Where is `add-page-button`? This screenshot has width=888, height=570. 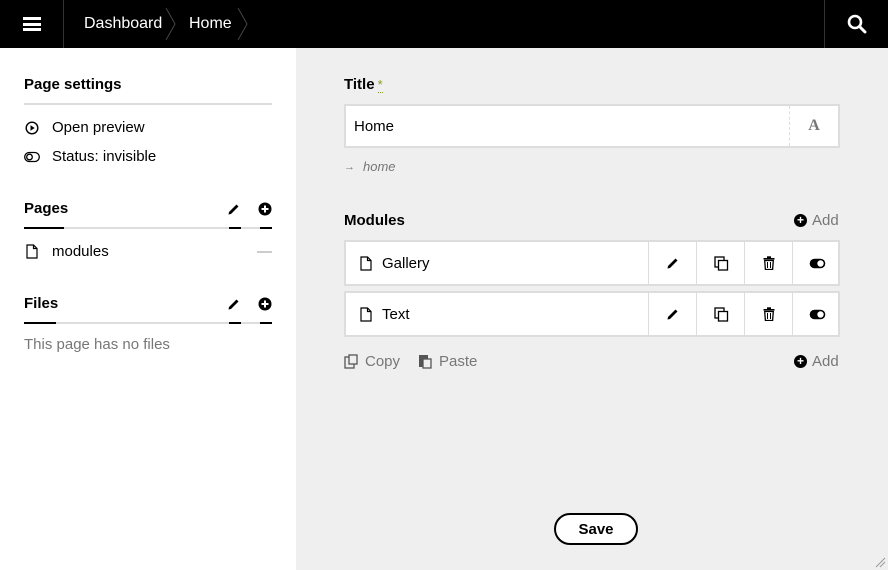
add-page-button is located at coordinates (265, 209).